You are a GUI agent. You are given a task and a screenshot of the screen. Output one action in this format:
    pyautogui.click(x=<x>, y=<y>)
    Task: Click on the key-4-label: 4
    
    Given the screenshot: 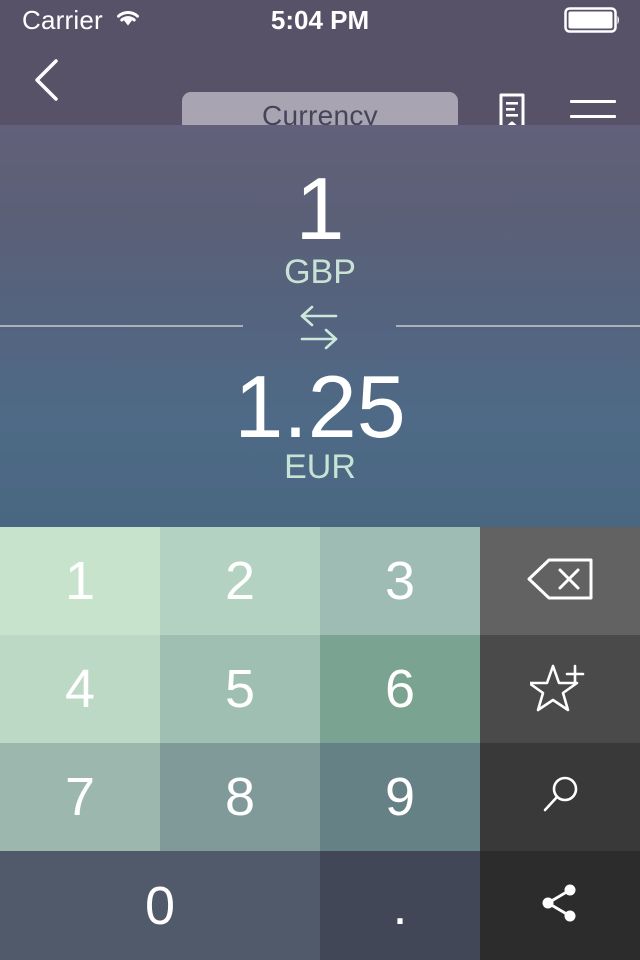 What is the action you would take?
    pyautogui.click(x=80, y=689)
    